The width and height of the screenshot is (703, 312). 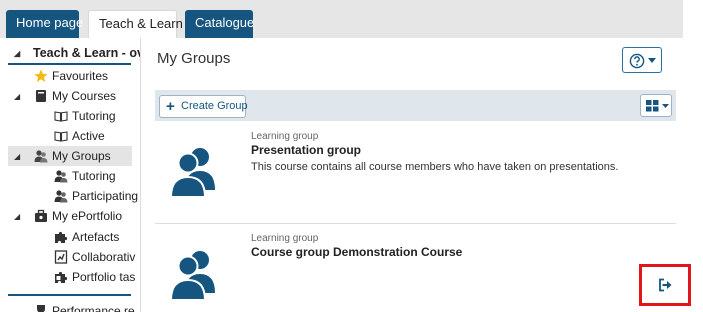 I want to click on group-title: Presentation group, so click(x=306, y=150).